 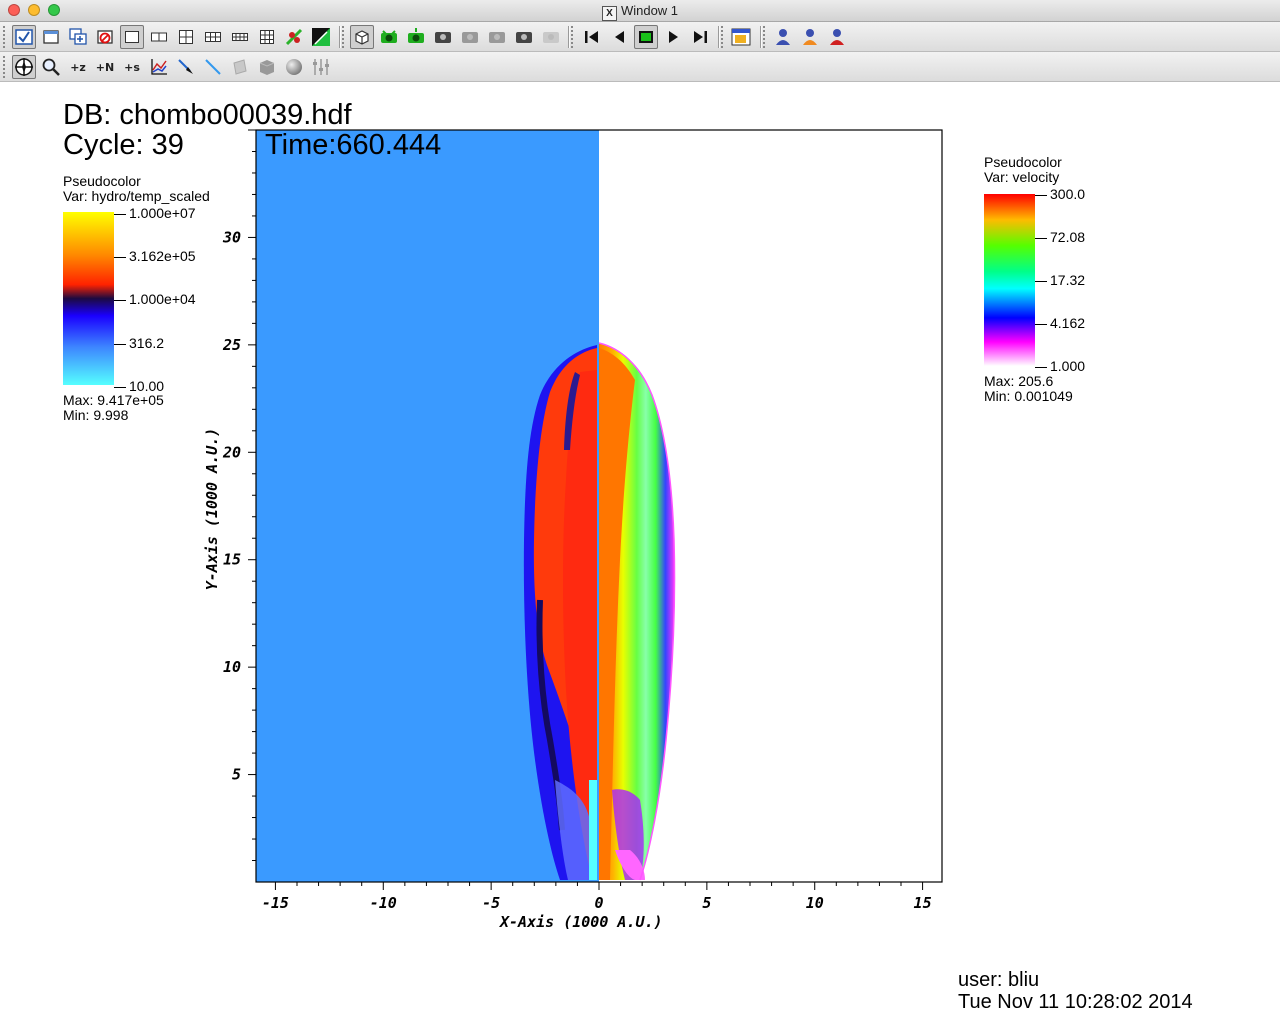 I want to click on temperature-legend-var: Var: hydro/temp_scaled, so click(x=136, y=196).